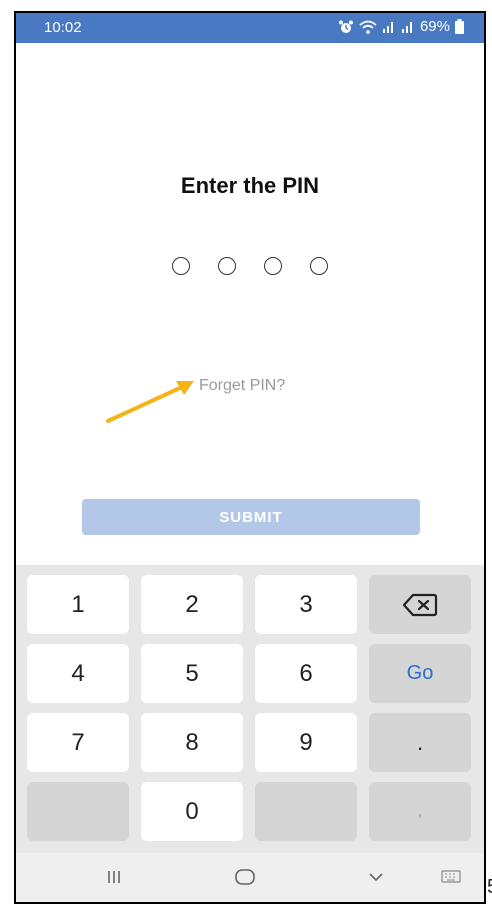 The width and height of the screenshot is (492, 909). Describe the element at coordinates (306, 673) in the screenshot. I see `key-6: 6` at that location.